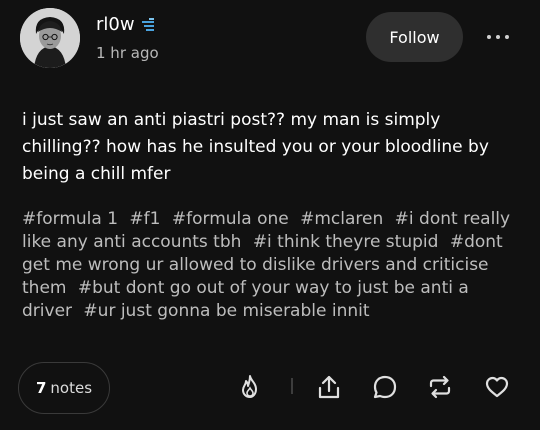  I want to click on tag-link: #mclaren, so click(341, 219).